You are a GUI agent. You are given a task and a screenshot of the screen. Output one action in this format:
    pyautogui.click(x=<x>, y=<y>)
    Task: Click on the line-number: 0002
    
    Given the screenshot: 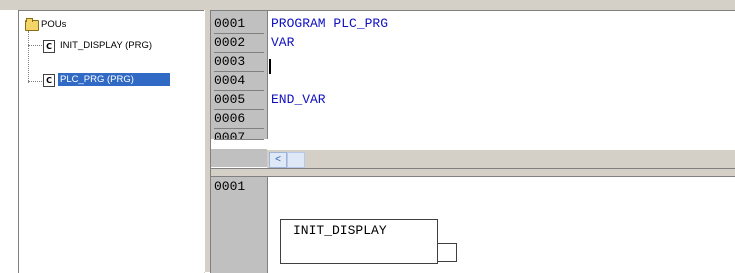 What is the action you would take?
    pyautogui.click(x=239, y=43)
    